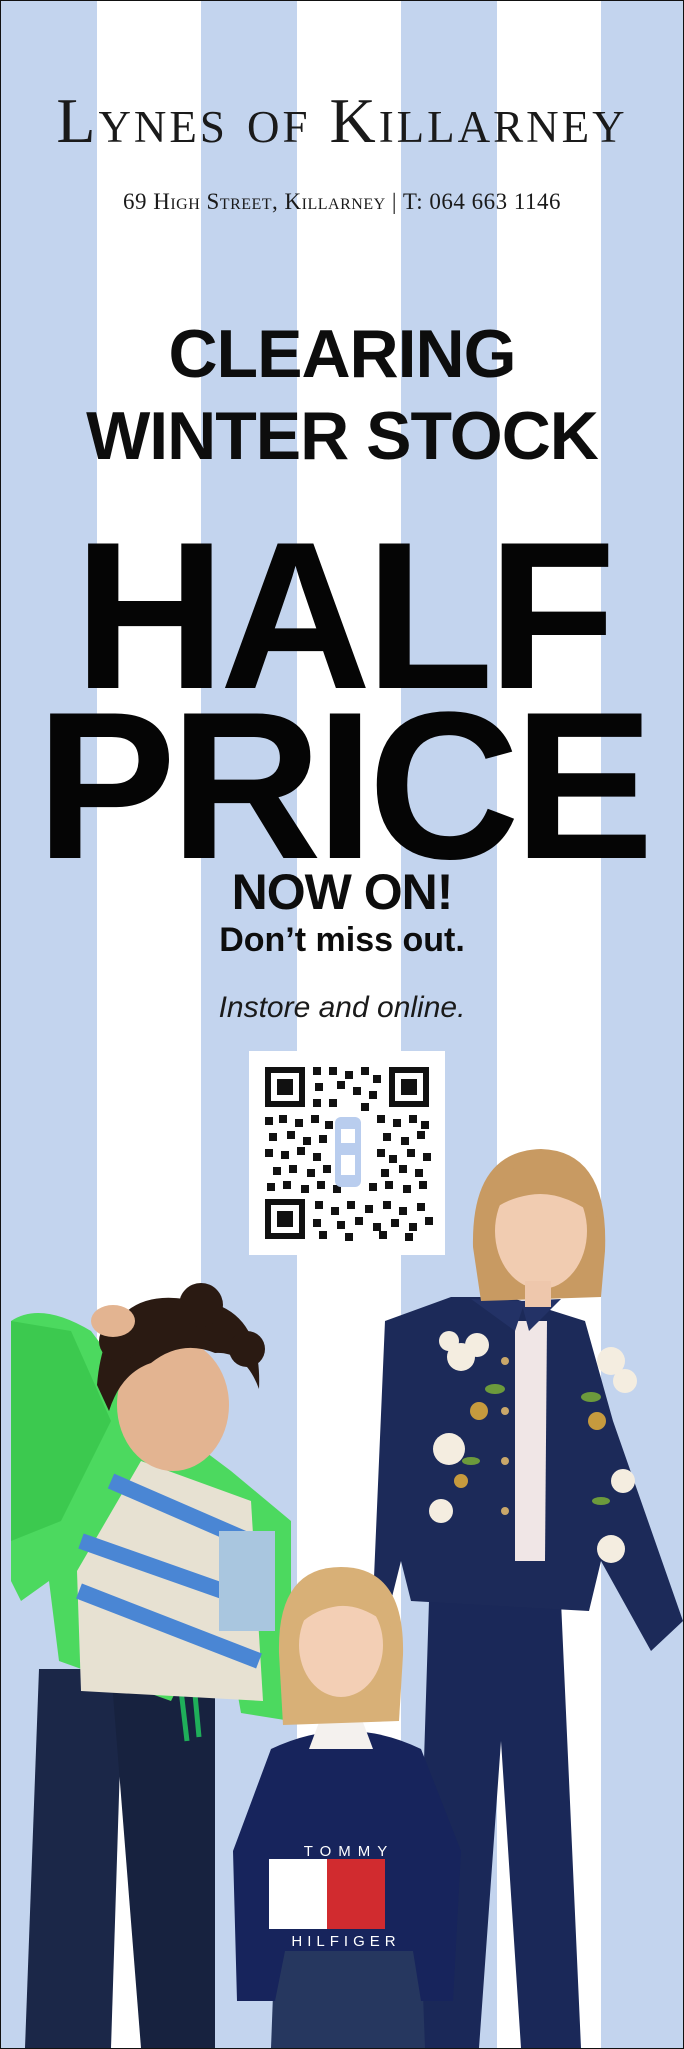 The height and width of the screenshot is (2049, 684). What do you see at coordinates (342, 436) in the screenshot?
I see `headline-line-2: WINTER STOCK` at bounding box center [342, 436].